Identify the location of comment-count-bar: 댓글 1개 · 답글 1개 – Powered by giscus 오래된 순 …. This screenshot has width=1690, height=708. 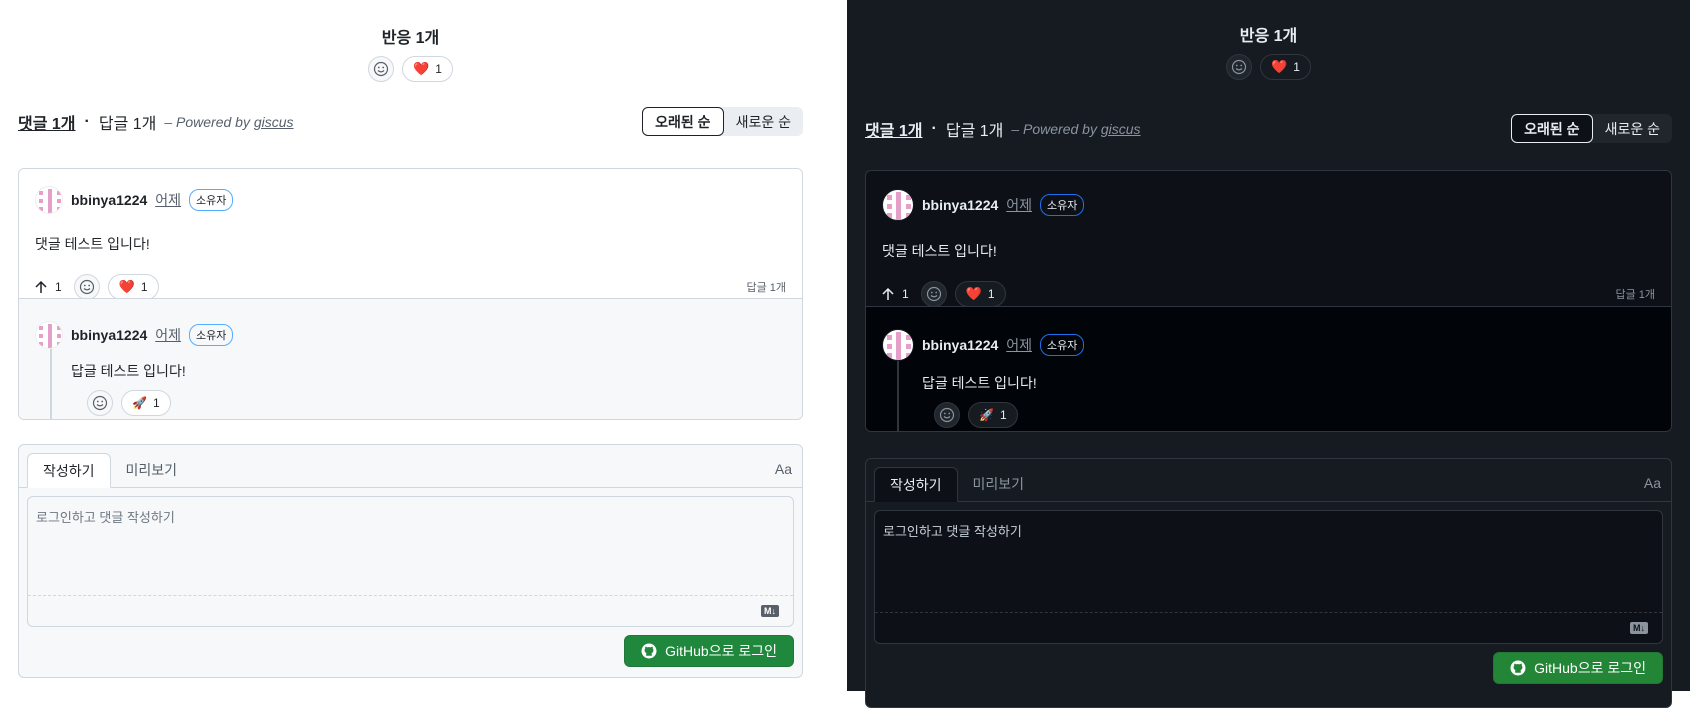
(410, 121).